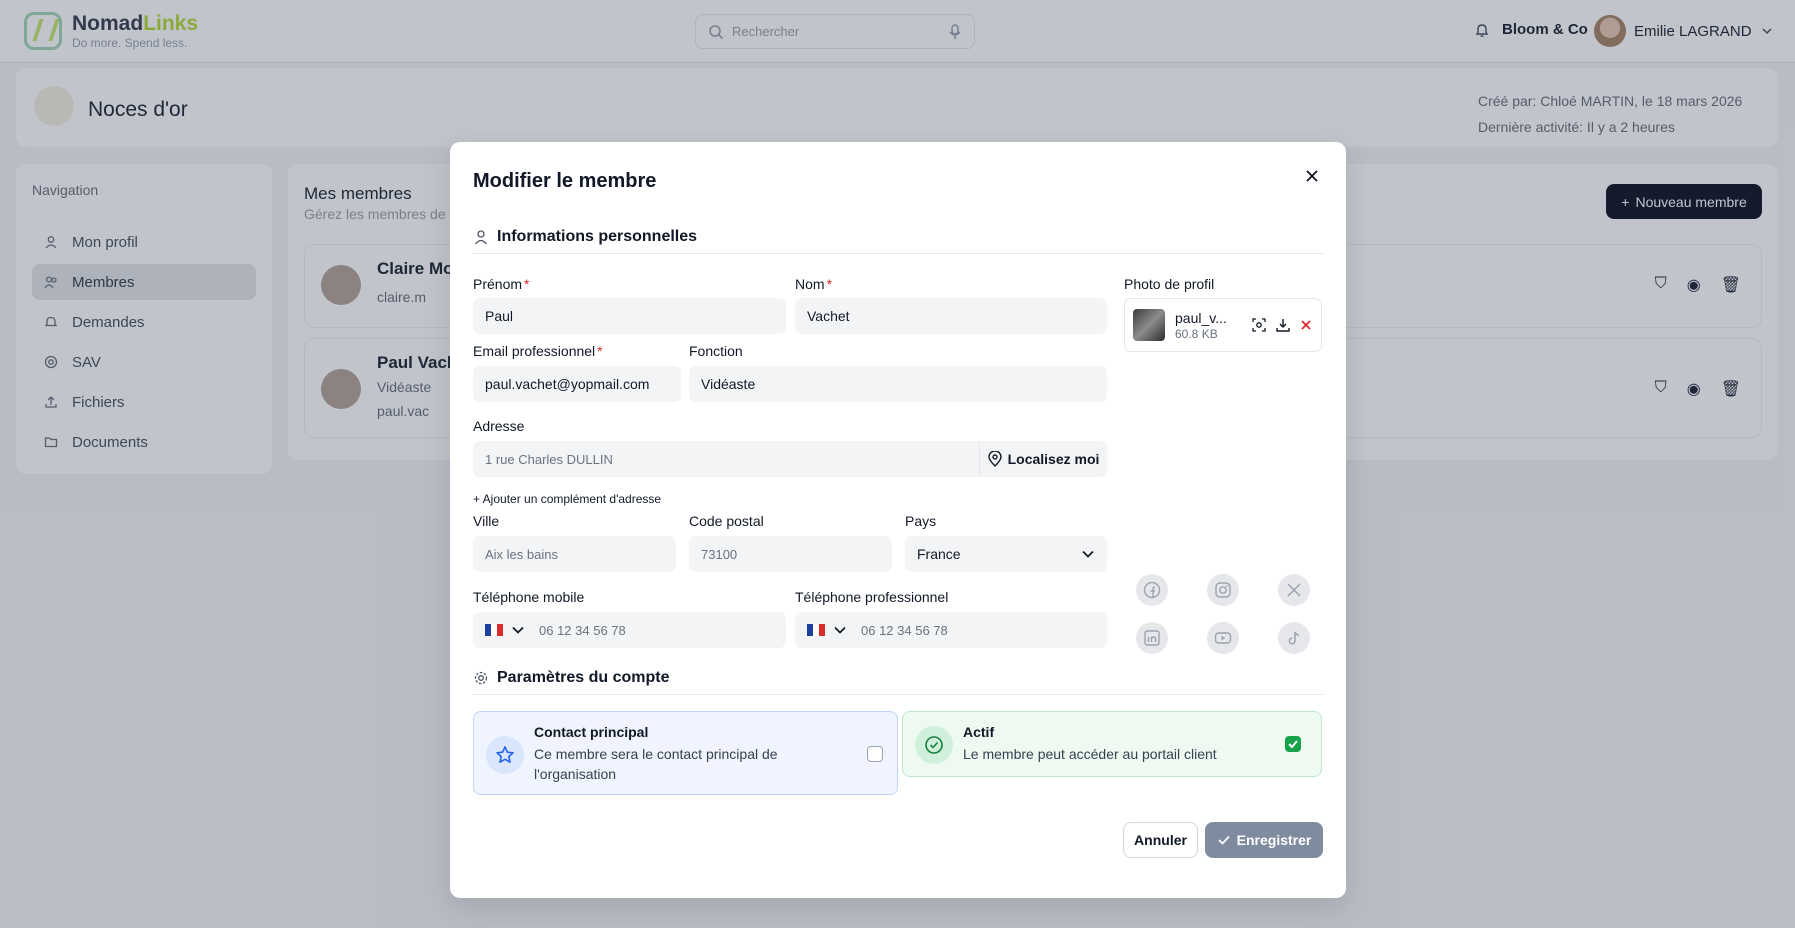 The width and height of the screenshot is (1795, 928). What do you see at coordinates (505, 755) in the screenshot?
I see `star-icon` at bounding box center [505, 755].